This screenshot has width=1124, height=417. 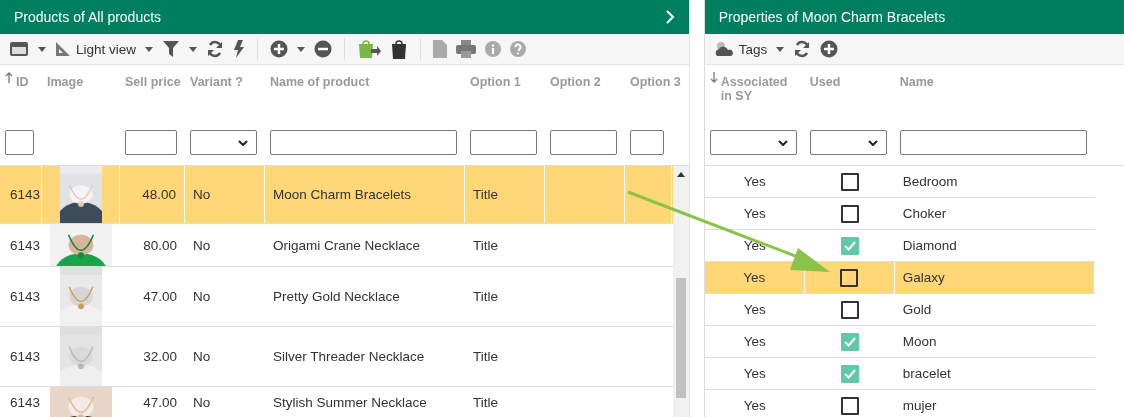 What do you see at coordinates (336, 297) in the screenshot?
I see `table-cell-text: Pretty Gold Necklace` at bounding box center [336, 297].